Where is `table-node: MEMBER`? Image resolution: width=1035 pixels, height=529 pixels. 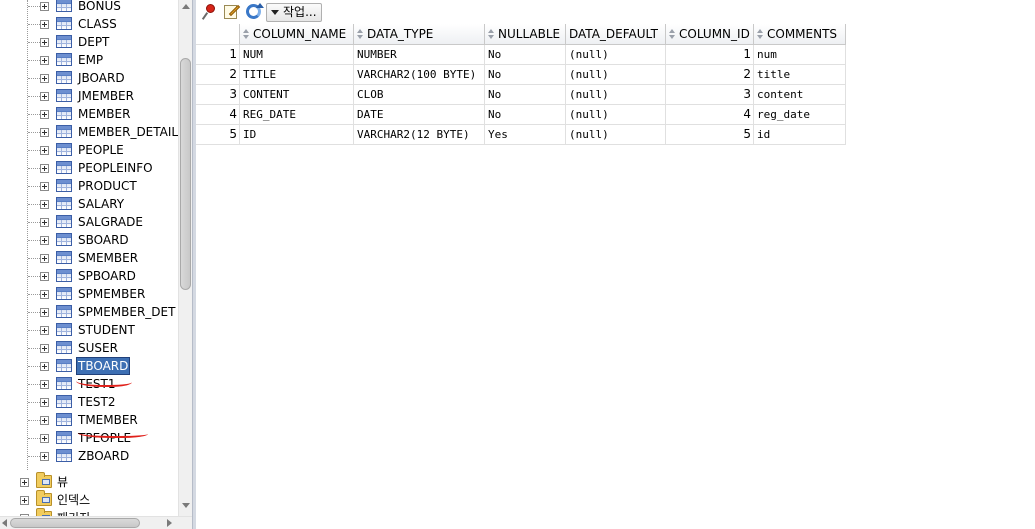 table-node: MEMBER is located at coordinates (89, 114).